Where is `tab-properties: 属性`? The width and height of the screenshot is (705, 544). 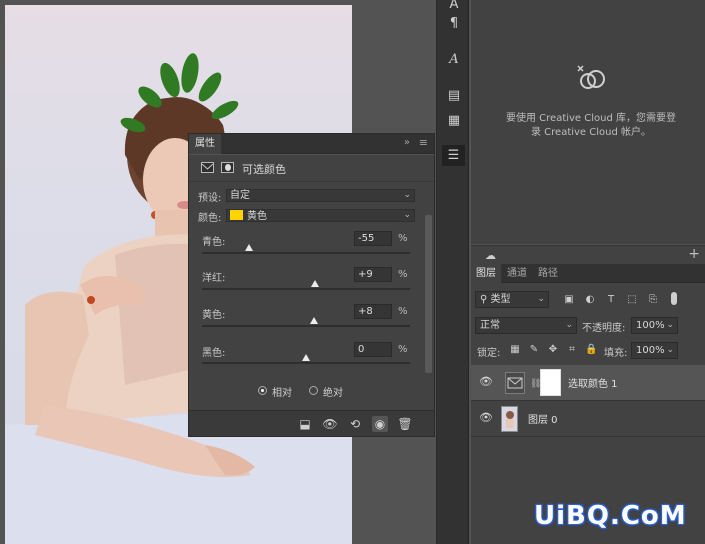
tab-properties: 属性 is located at coordinates (205, 144).